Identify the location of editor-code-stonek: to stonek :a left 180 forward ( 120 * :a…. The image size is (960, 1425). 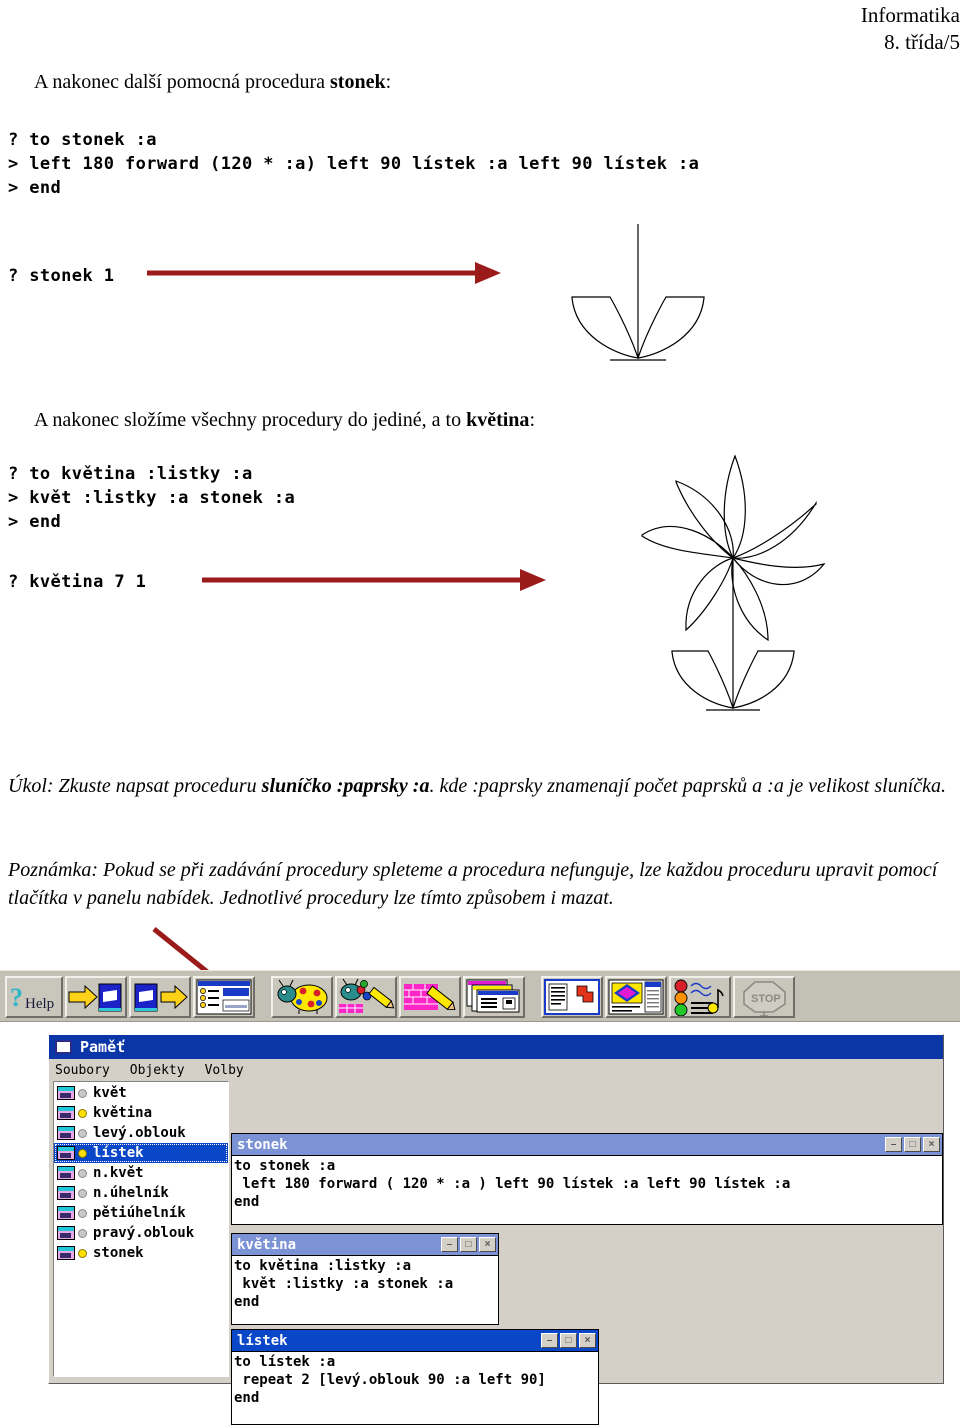
(587, 1184).